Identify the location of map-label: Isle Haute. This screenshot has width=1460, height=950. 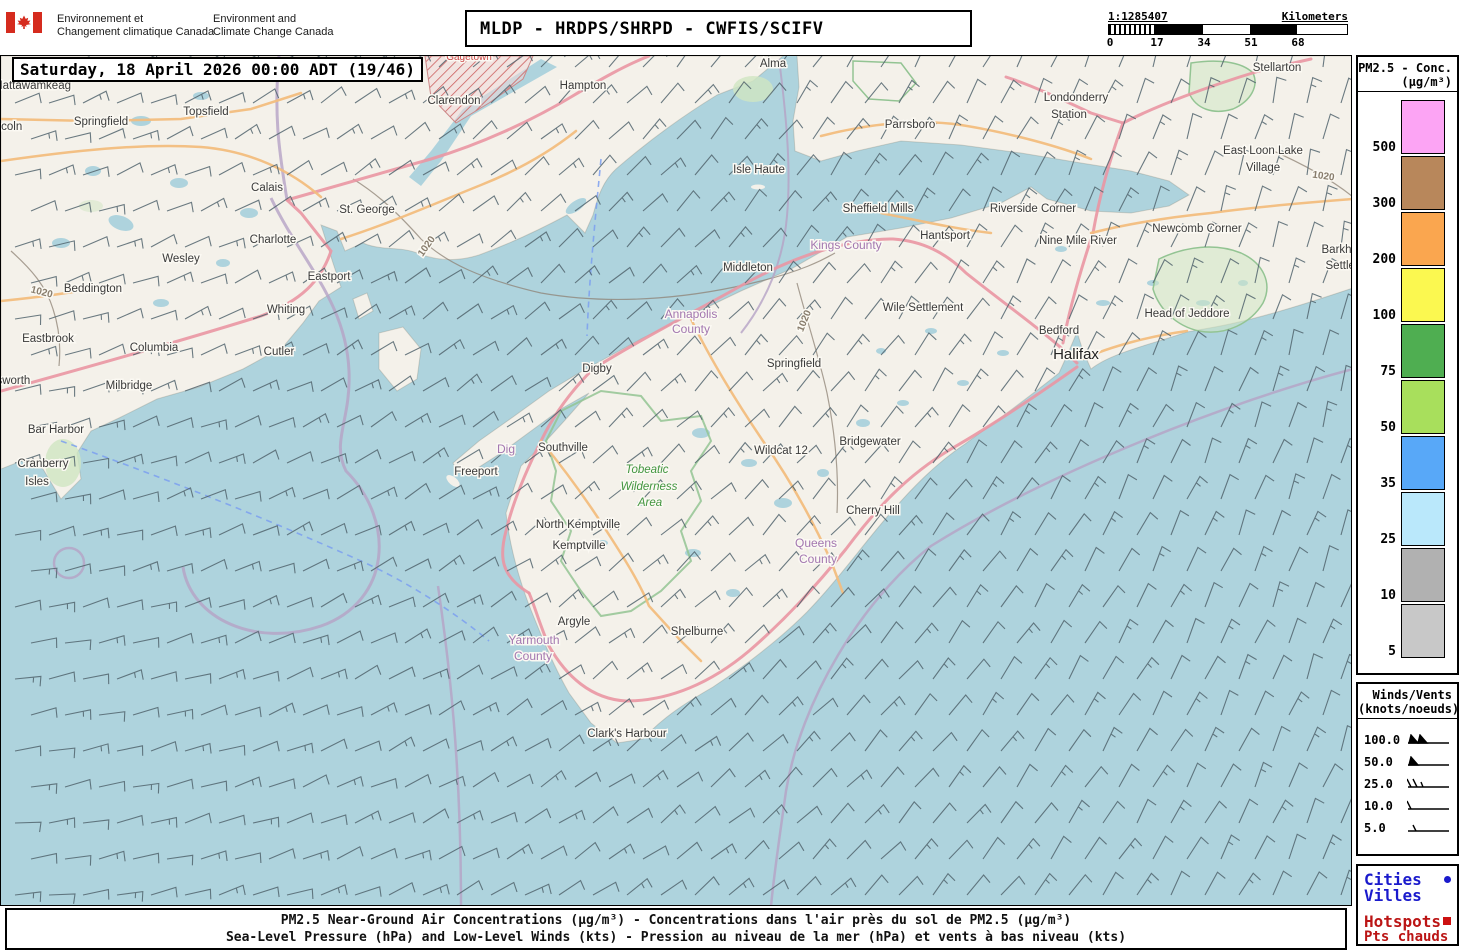
(759, 170).